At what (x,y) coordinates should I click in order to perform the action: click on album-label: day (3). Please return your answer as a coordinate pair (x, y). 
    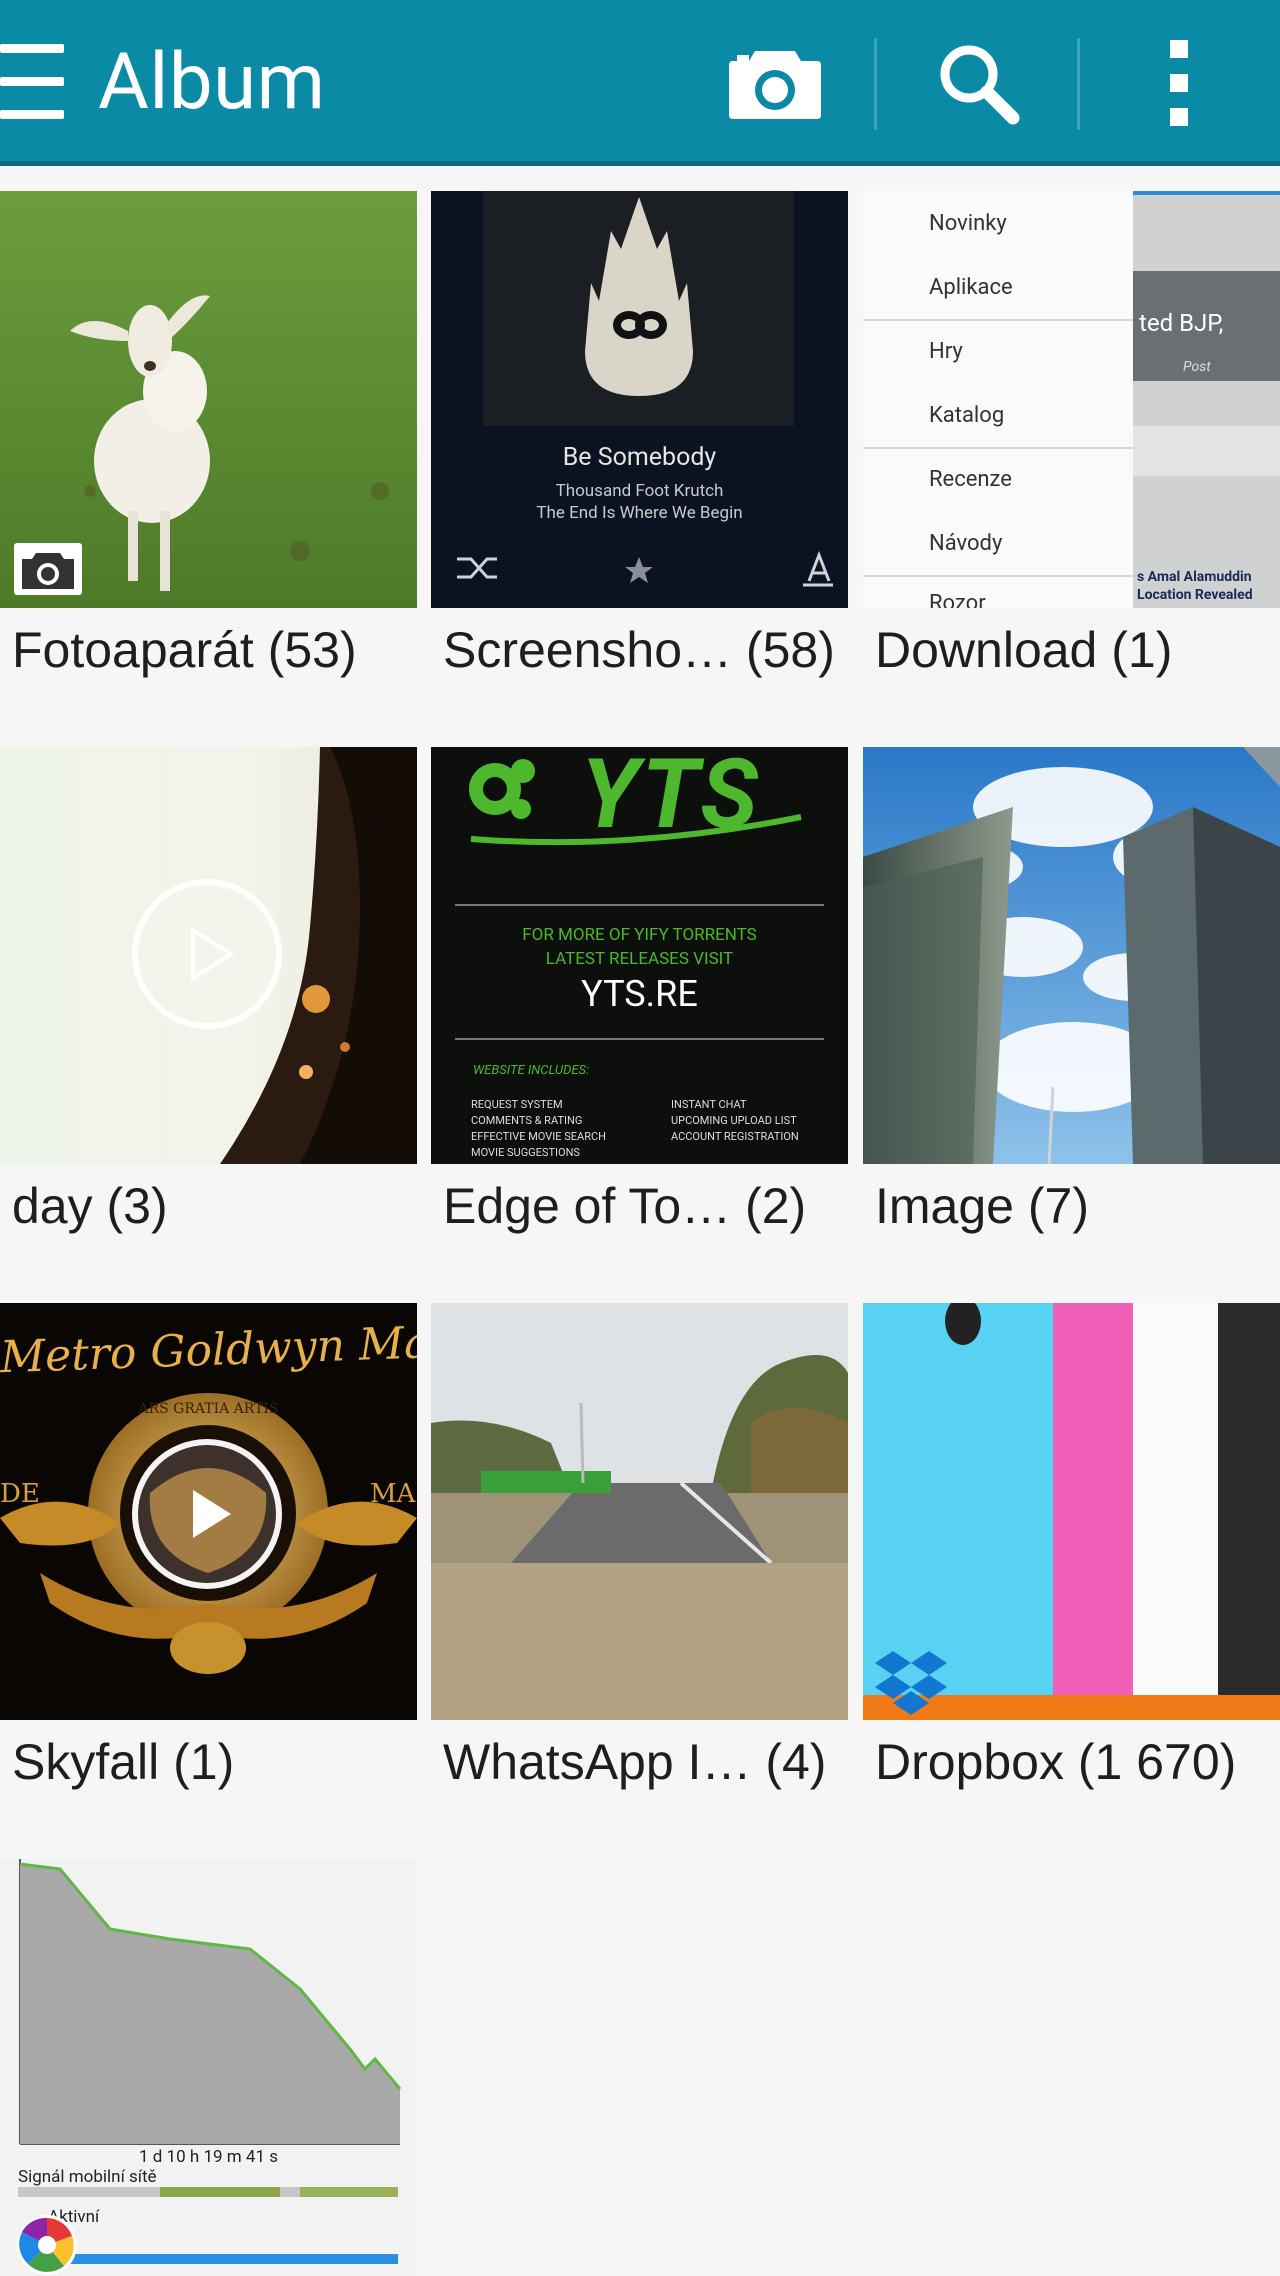
    Looking at the image, I should click on (90, 1206).